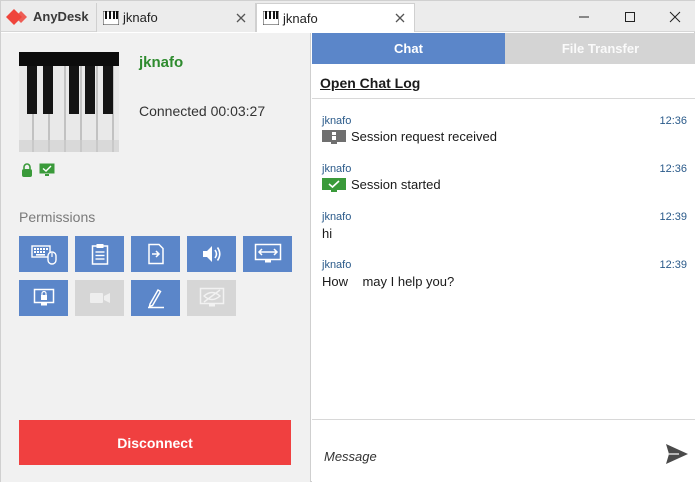 The width and height of the screenshot is (695, 482). I want to click on maximize-button, so click(630, 16).